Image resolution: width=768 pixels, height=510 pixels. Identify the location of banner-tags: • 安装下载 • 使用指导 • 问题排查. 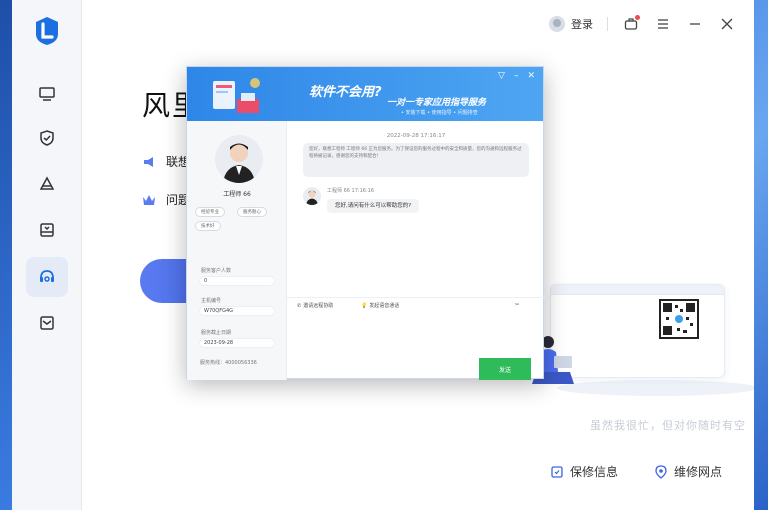
(439, 113).